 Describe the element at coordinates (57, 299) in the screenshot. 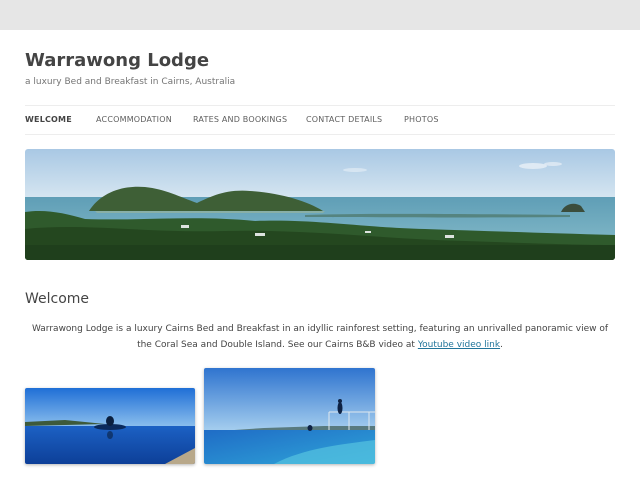

I see `welcome-heading: Welcome` at that location.